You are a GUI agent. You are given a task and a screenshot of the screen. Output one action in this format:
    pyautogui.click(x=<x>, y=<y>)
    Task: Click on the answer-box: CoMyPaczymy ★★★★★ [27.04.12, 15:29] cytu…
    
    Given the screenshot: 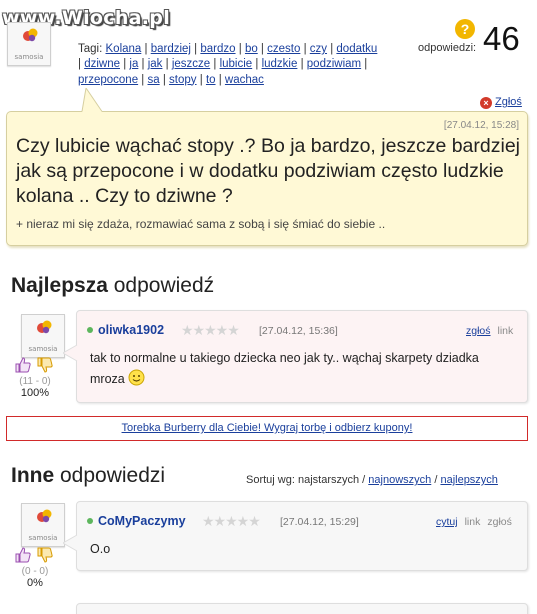 What is the action you would take?
    pyautogui.click(x=302, y=536)
    